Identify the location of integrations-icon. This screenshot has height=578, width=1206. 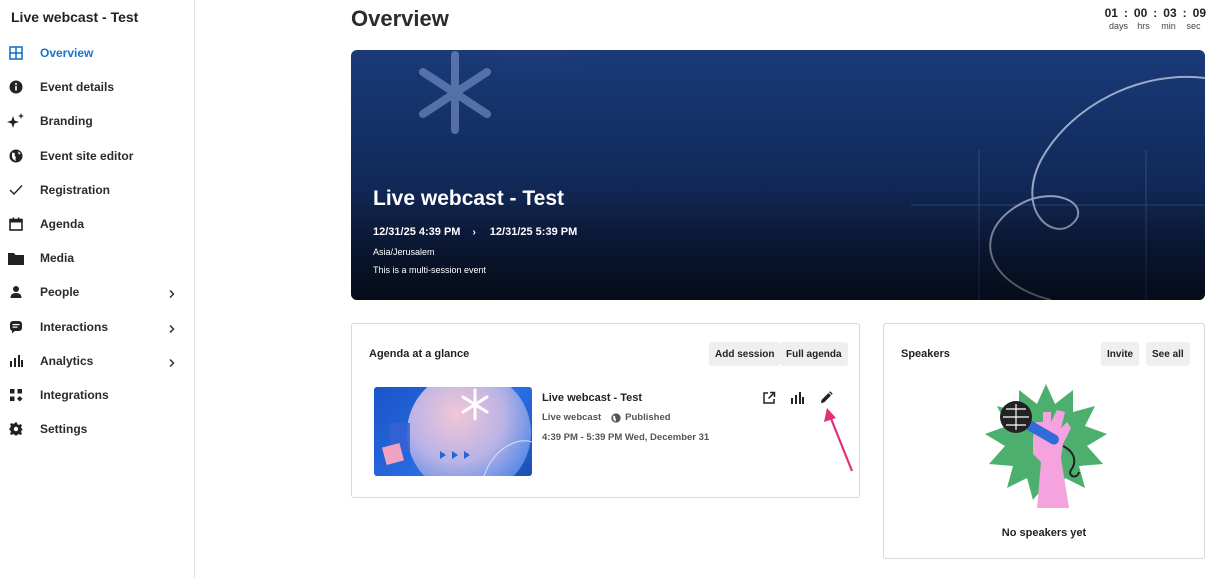
(16, 395).